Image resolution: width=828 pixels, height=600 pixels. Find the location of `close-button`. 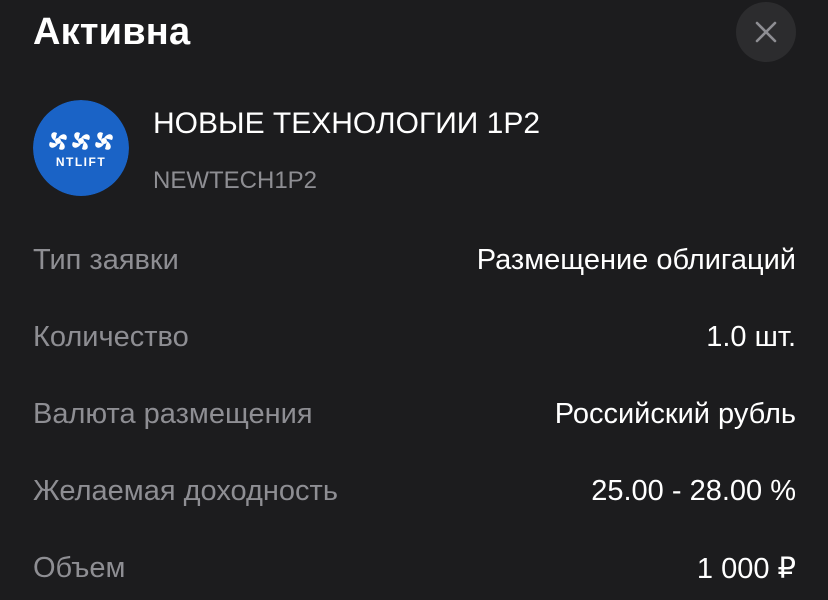

close-button is located at coordinates (766, 32).